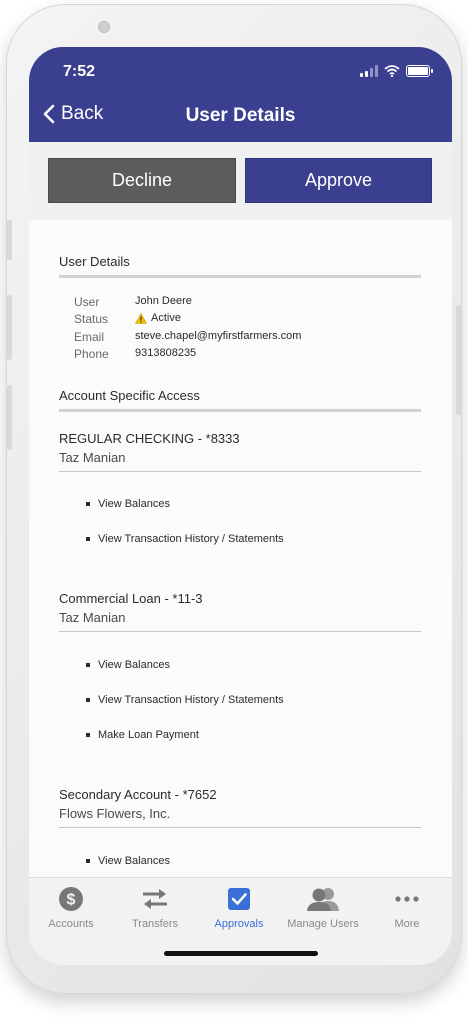 The width and height of the screenshot is (468, 1024). I want to click on signal-icon, so click(369, 71).